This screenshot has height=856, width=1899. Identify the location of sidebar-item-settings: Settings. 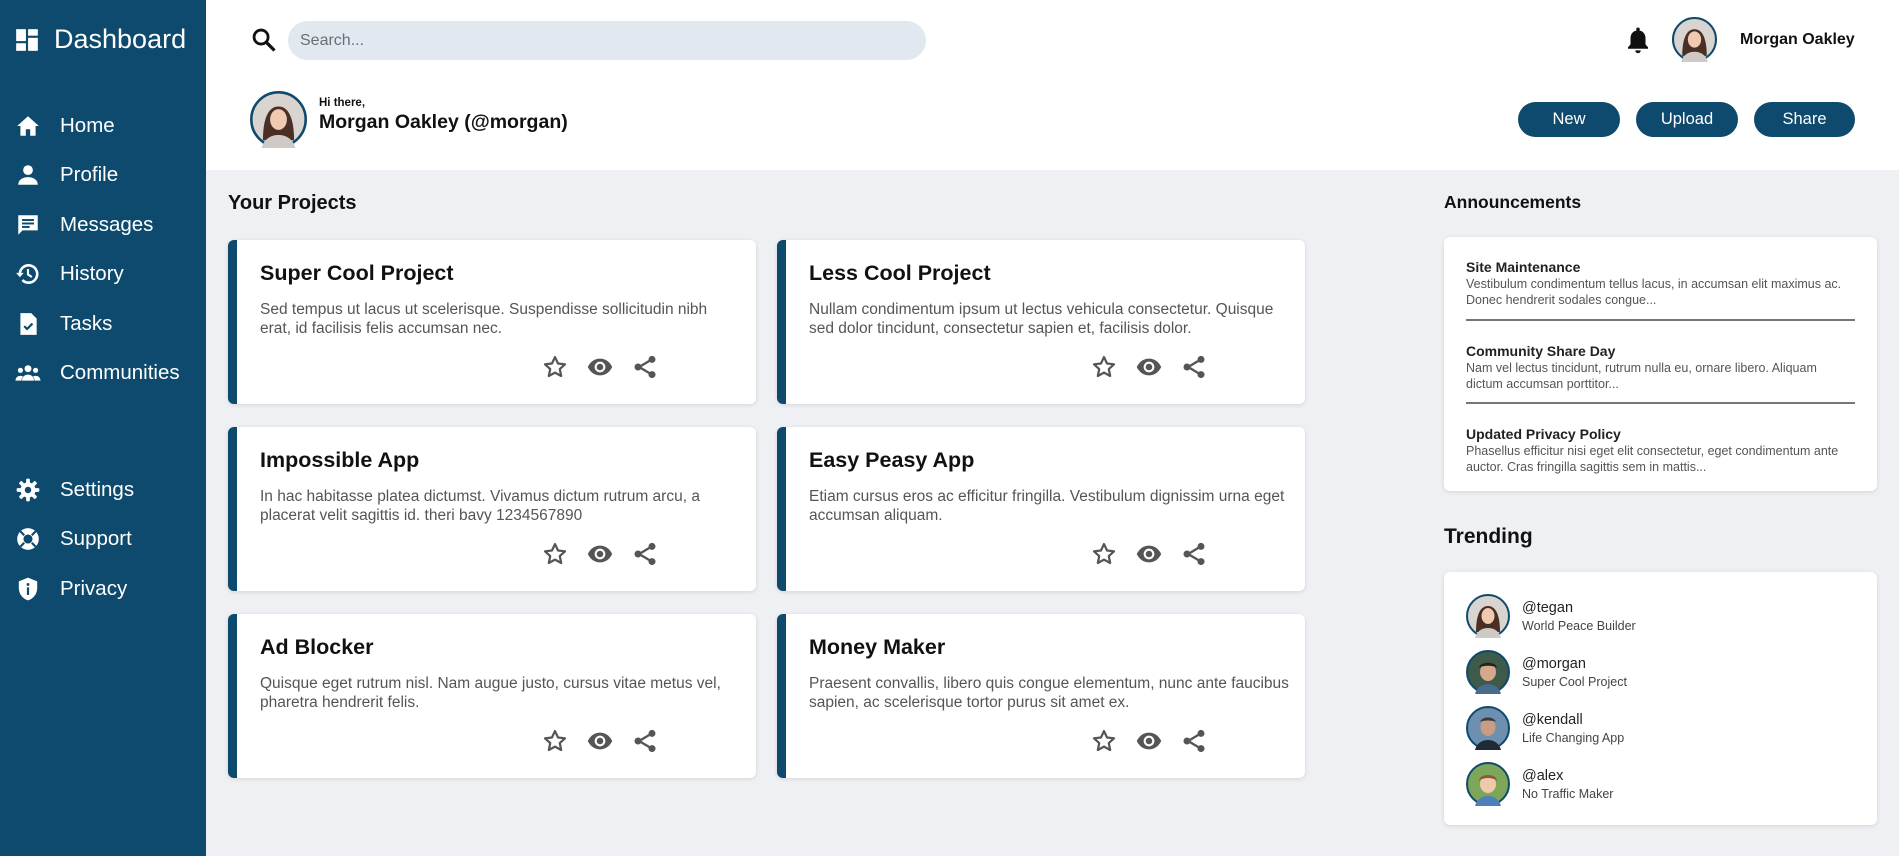
(103, 490).